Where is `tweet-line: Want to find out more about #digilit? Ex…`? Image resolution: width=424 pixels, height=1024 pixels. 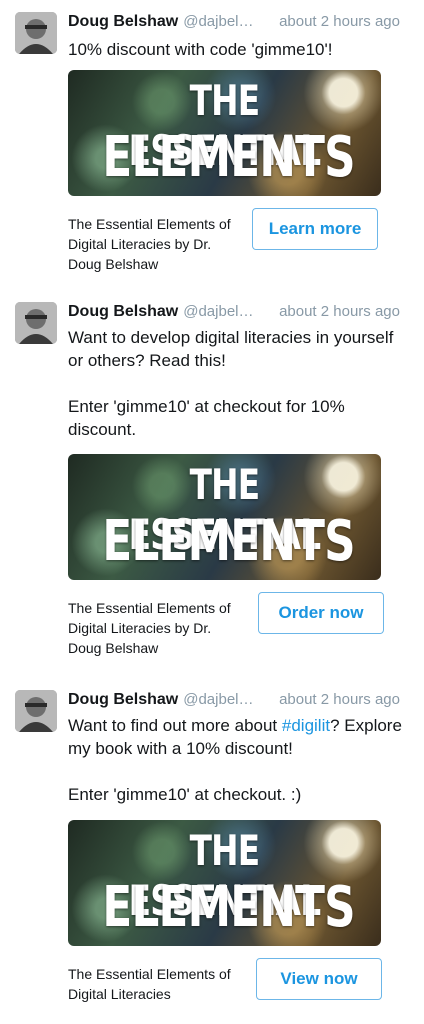 tweet-line: Want to find out more about #digilit? Ex… is located at coordinates (238, 737).